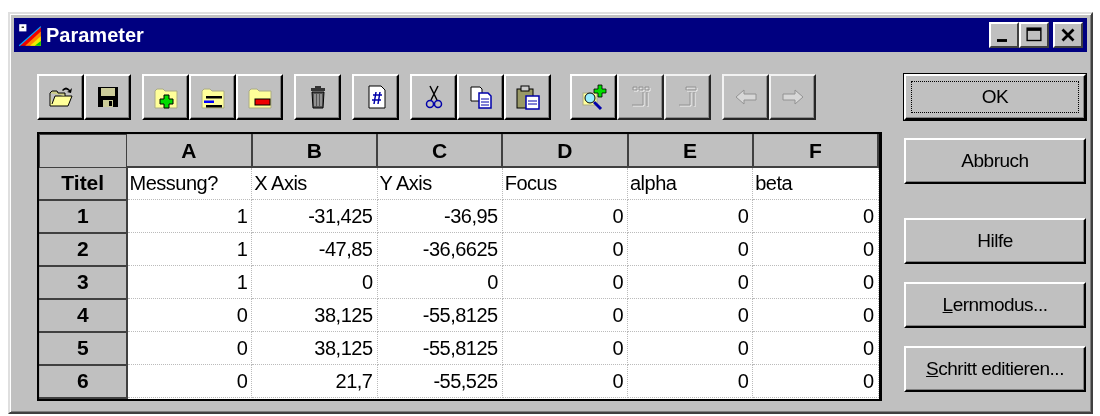 This screenshot has width=1100, height=416. I want to click on title-cell: Focus, so click(565, 183).